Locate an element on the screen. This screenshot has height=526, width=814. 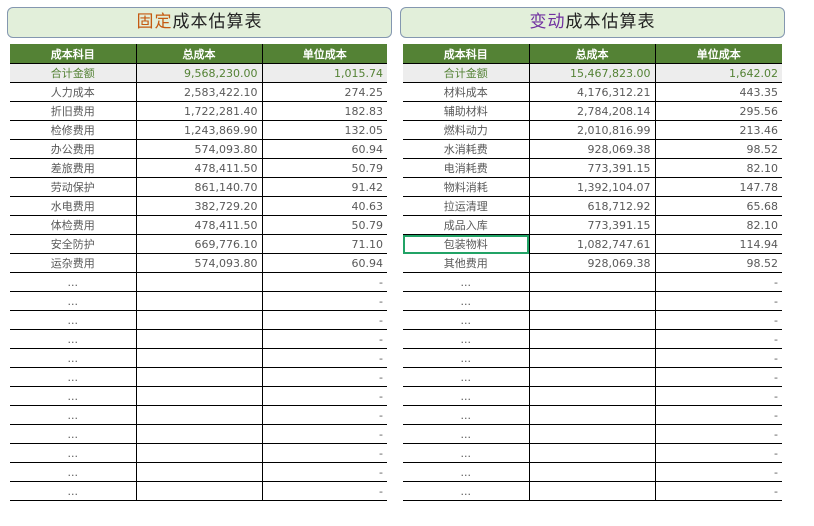
cell: 2,010,816.99 is located at coordinates (591, 130).